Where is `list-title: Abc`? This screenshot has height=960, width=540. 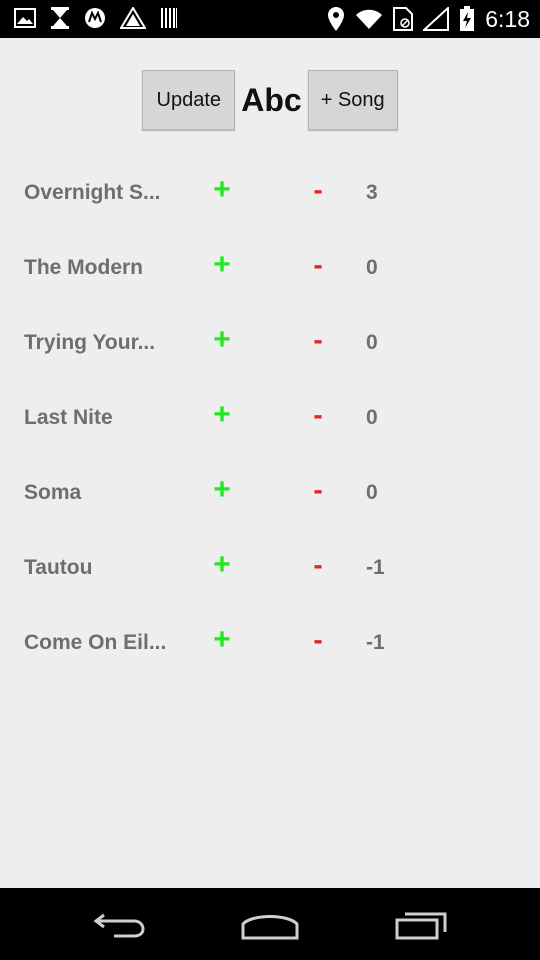
list-title: Abc is located at coordinates (271, 99).